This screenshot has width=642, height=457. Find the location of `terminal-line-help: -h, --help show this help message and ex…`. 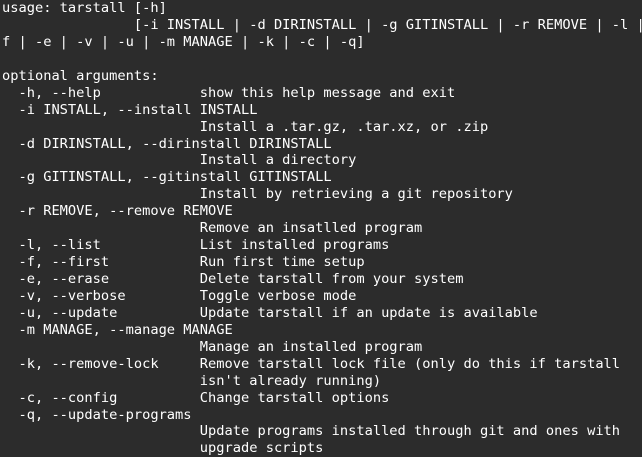

terminal-line-help: -h, --help show this help message and ex… is located at coordinates (229, 92).